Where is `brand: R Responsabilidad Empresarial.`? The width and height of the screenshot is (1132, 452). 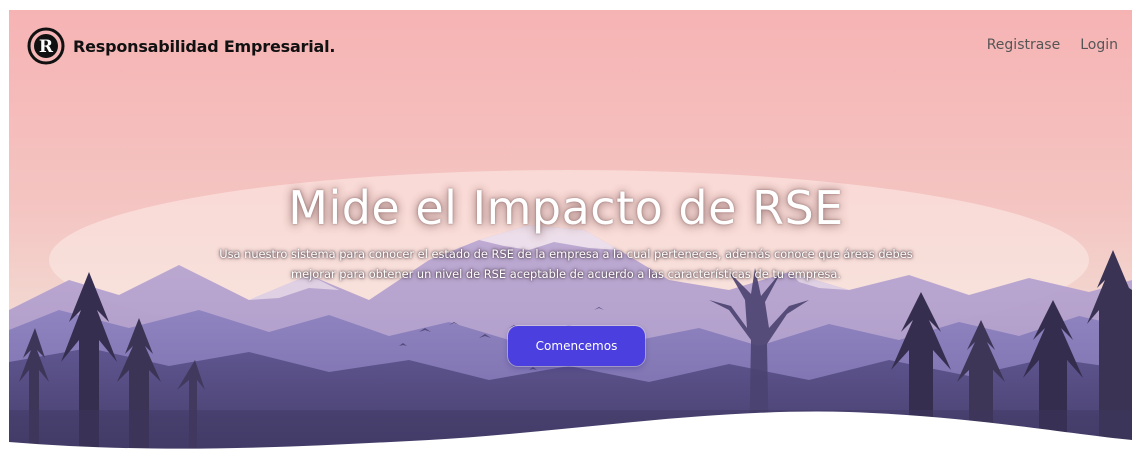 brand: R Responsabilidad Empresarial. is located at coordinates (181, 46).